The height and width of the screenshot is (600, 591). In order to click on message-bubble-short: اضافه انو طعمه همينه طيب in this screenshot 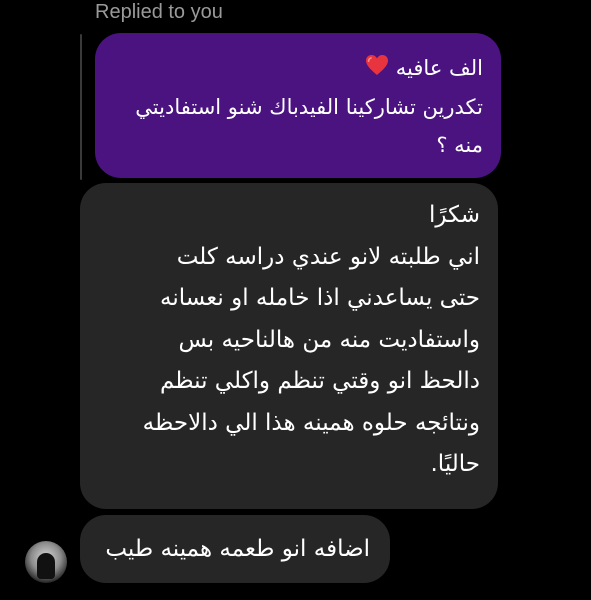, I will do `click(235, 549)`.